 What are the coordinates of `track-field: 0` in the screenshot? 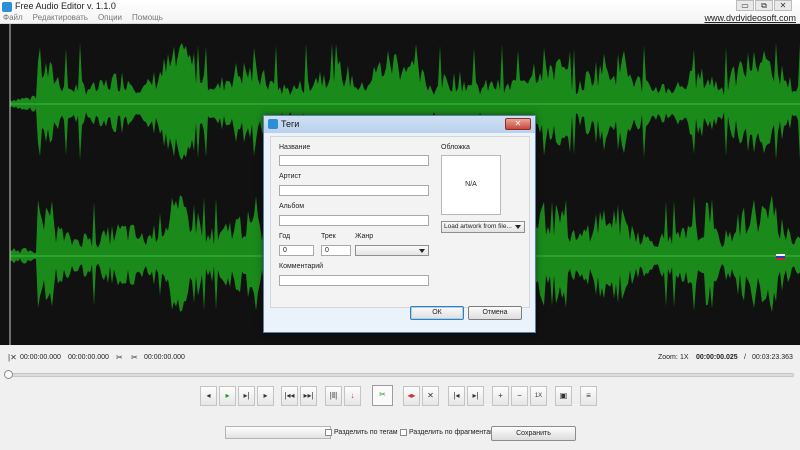 It's located at (336, 250).